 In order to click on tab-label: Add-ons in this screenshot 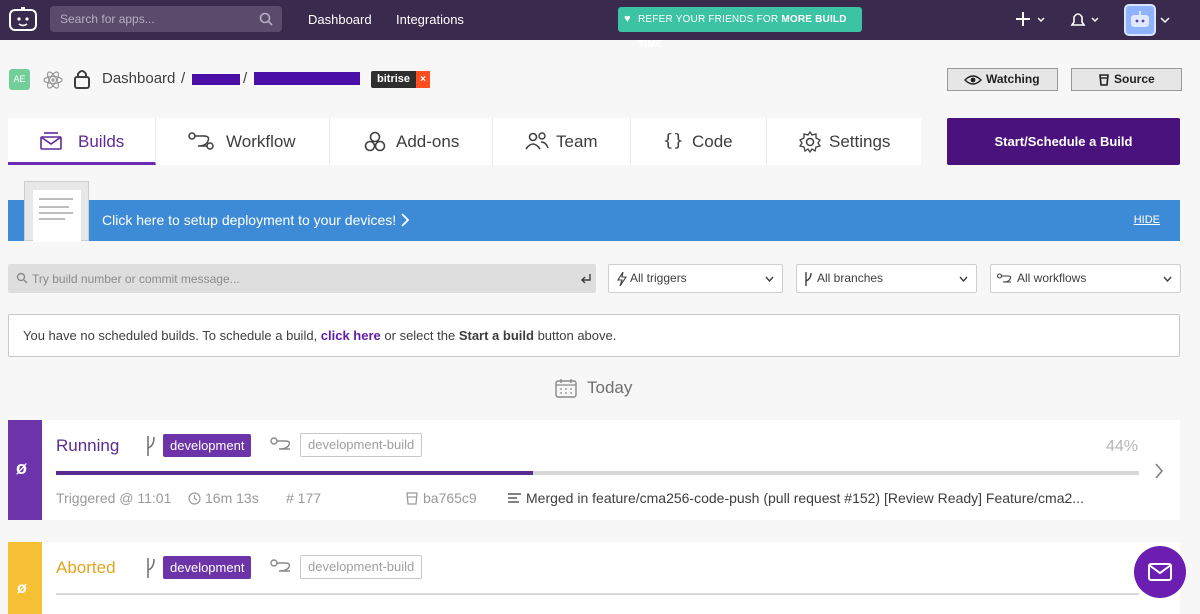, I will do `click(428, 141)`.